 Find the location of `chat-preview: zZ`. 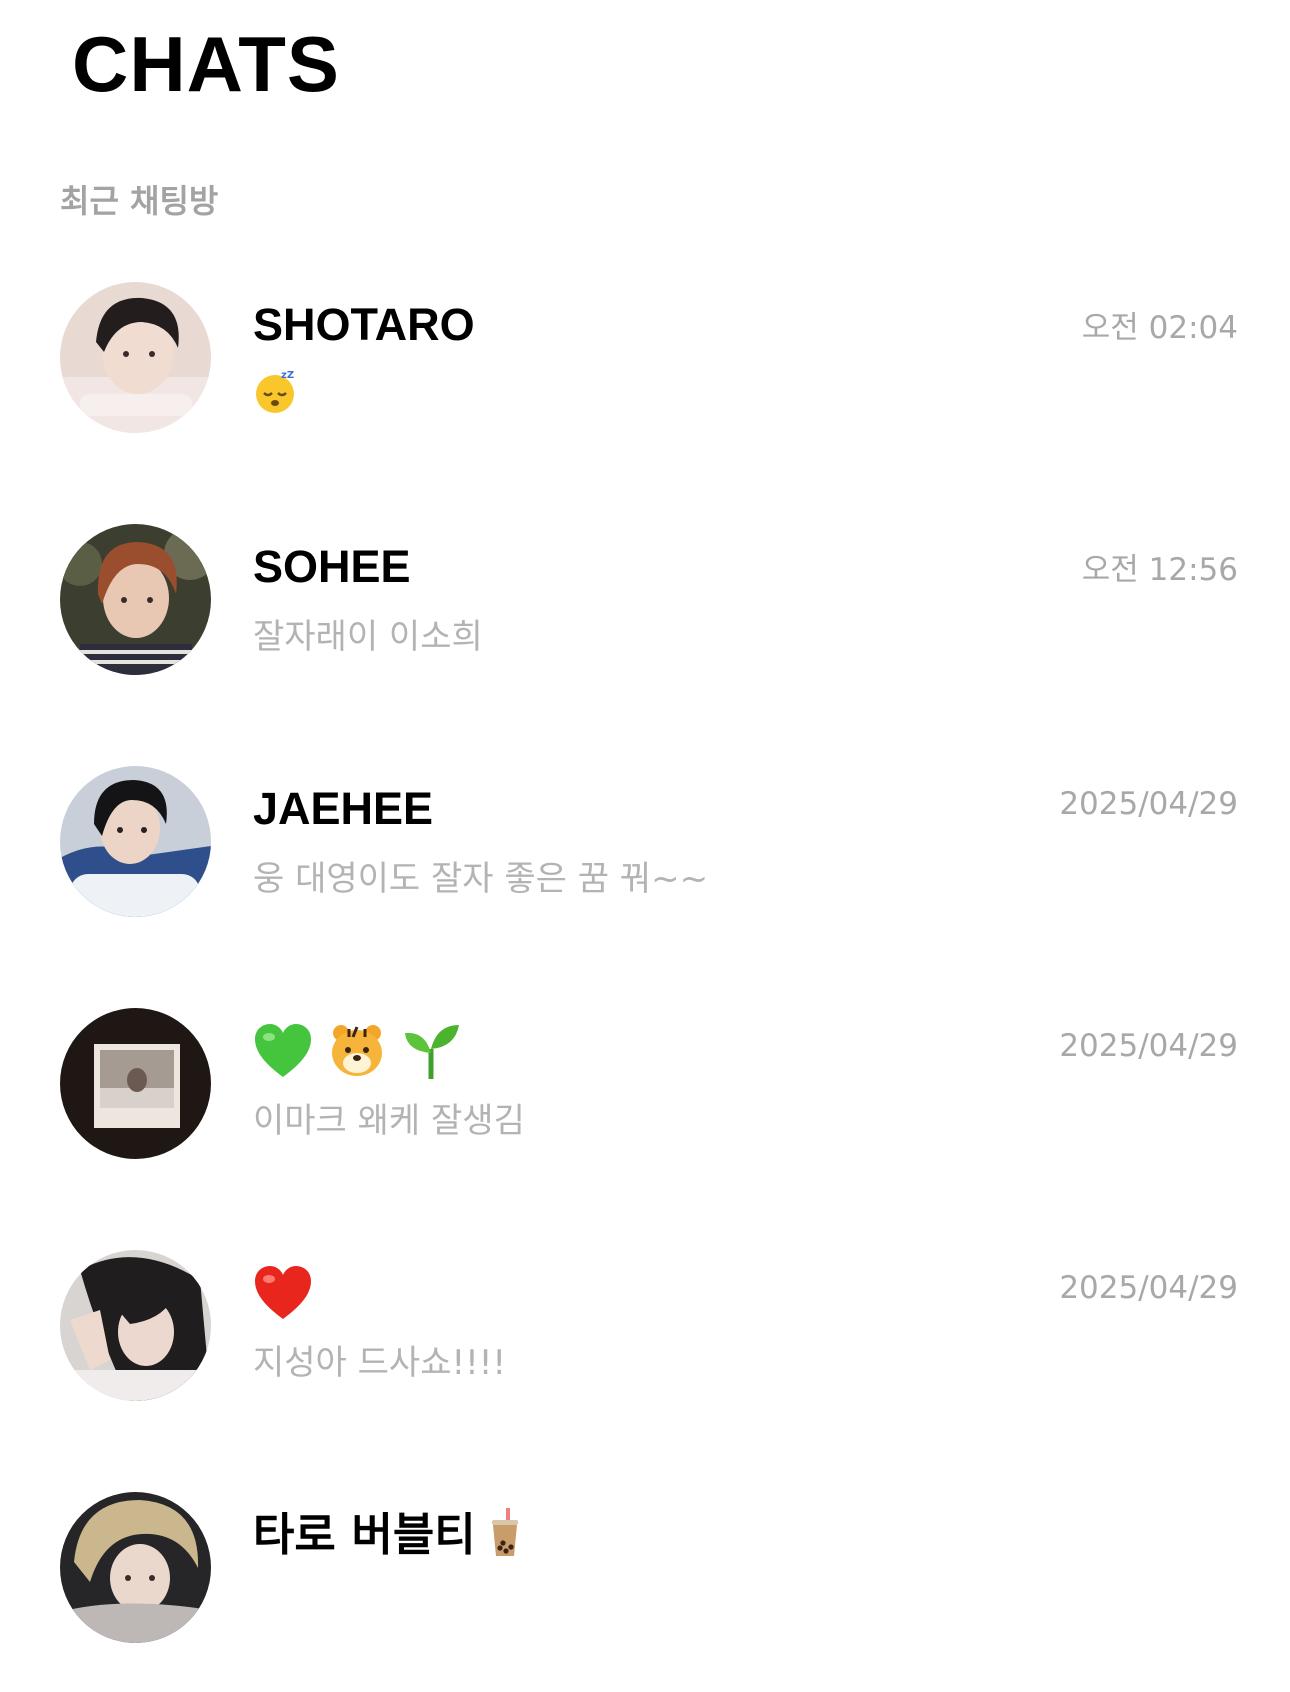

chat-preview: zZ is located at coordinates (276, 391).